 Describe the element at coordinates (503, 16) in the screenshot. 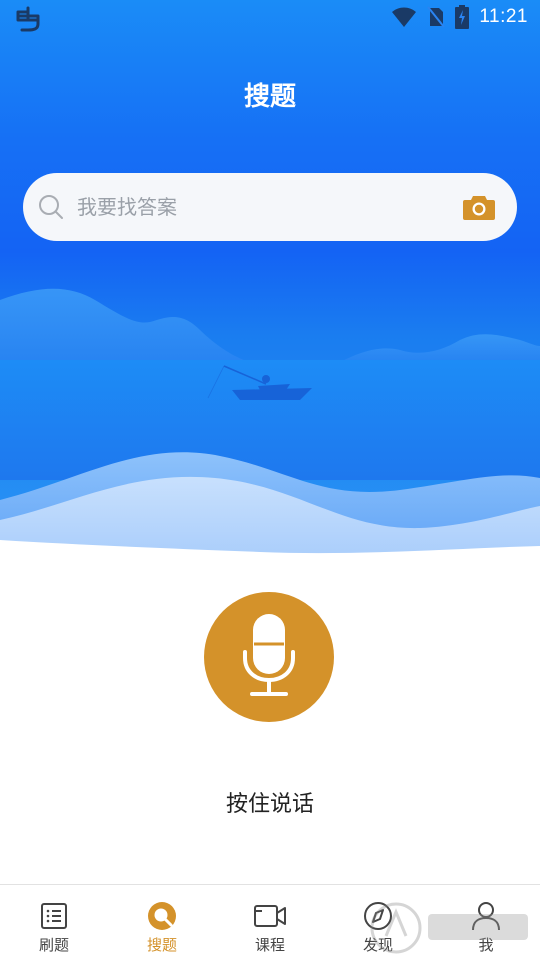

I see `status-time: 11:21` at that location.